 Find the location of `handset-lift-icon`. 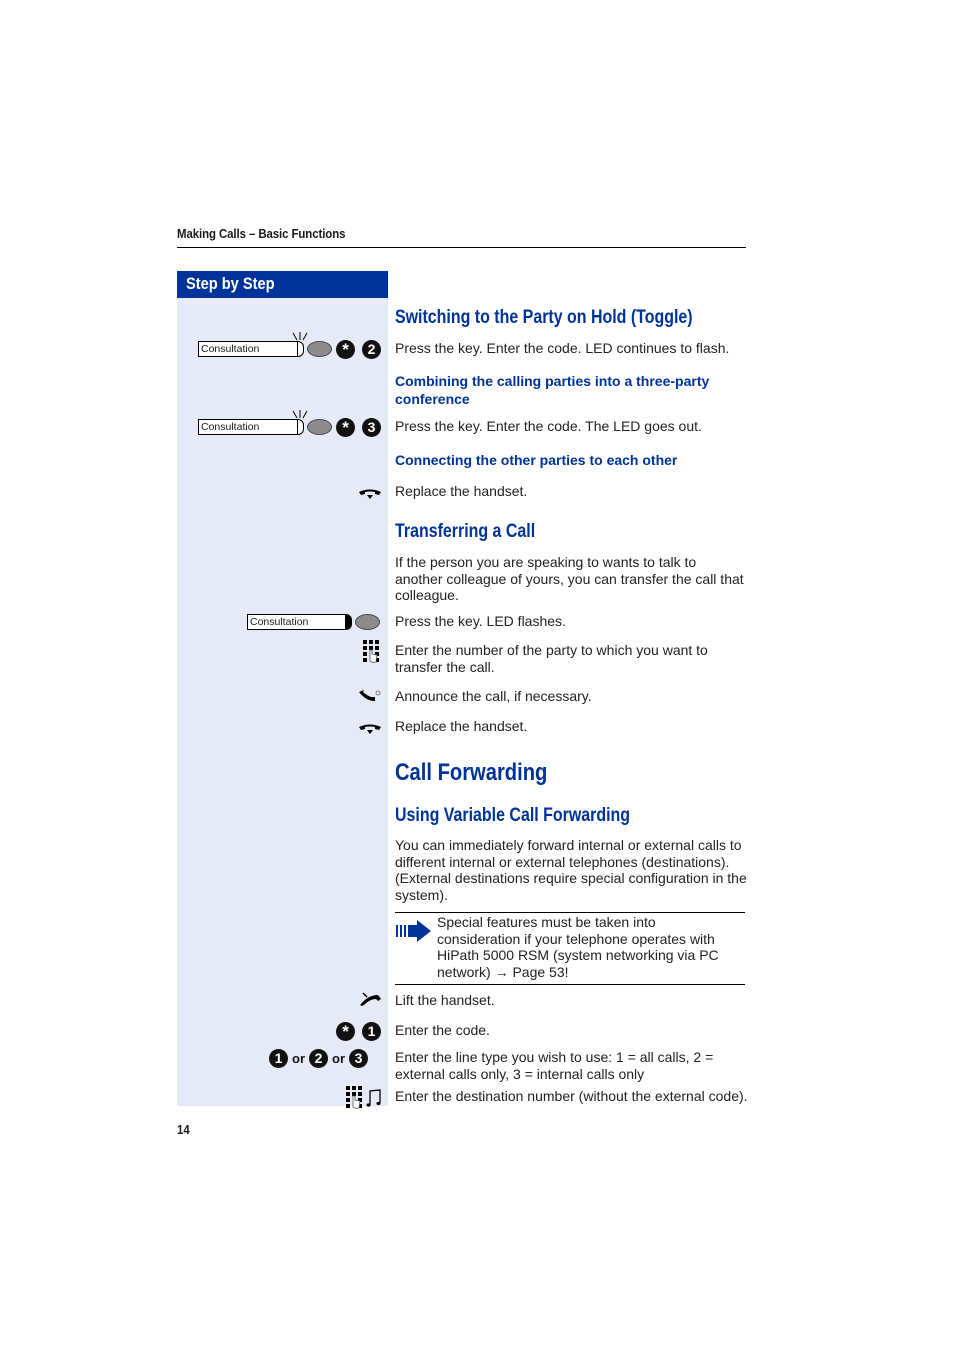

handset-lift-icon is located at coordinates (370, 999).